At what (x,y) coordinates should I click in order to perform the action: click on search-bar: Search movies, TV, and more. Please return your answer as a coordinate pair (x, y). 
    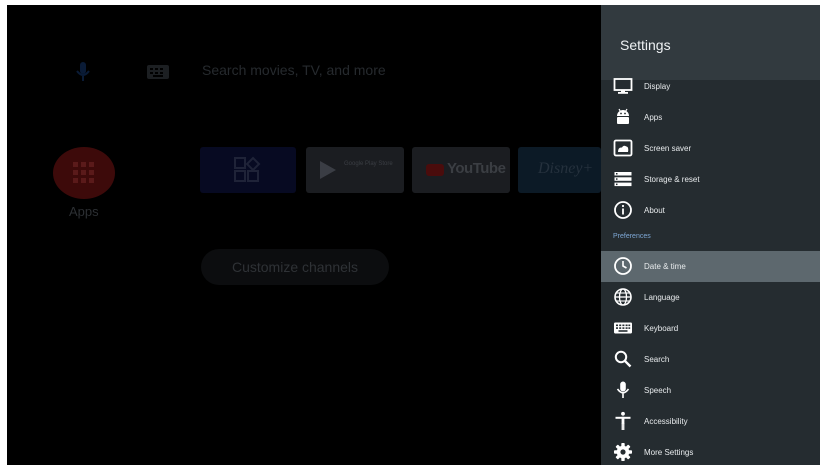
    Looking at the image, I should click on (294, 70).